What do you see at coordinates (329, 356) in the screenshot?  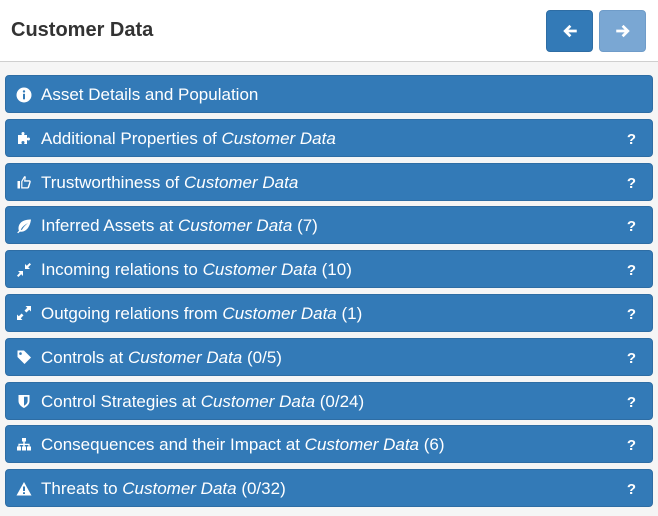 I see `section-controls: Controls at Customer Data (0/5) ?` at bounding box center [329, 356].